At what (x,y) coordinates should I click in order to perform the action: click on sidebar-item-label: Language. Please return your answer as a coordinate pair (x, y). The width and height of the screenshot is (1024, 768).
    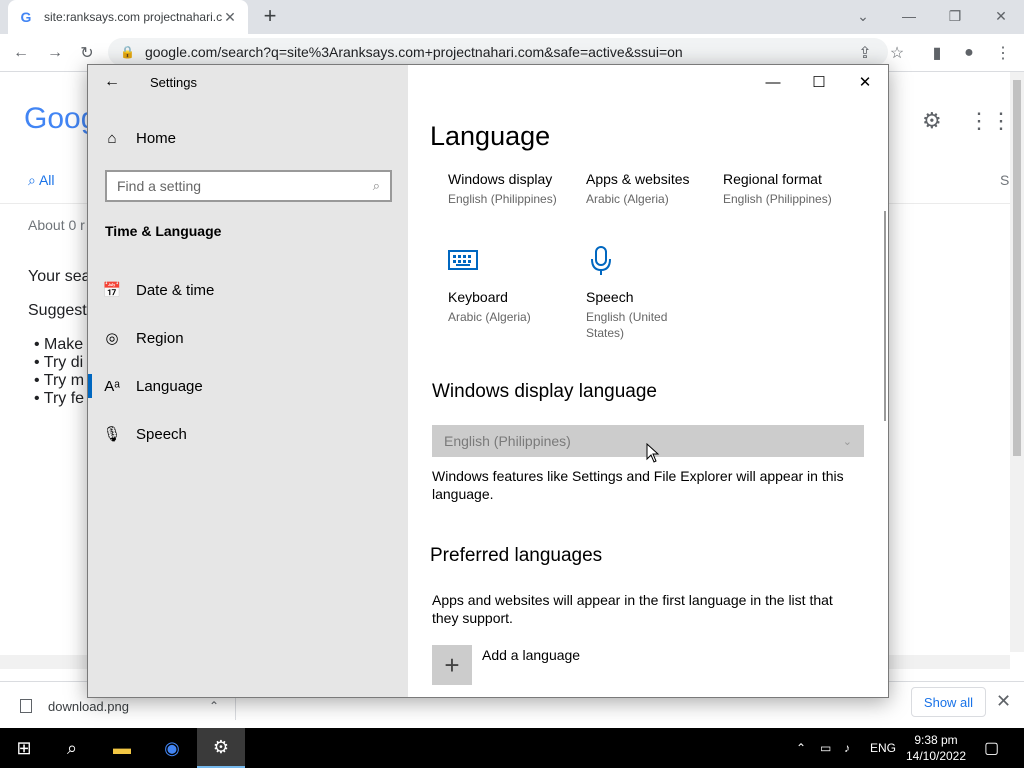
    Looking at the image, I should click on (169, 386).